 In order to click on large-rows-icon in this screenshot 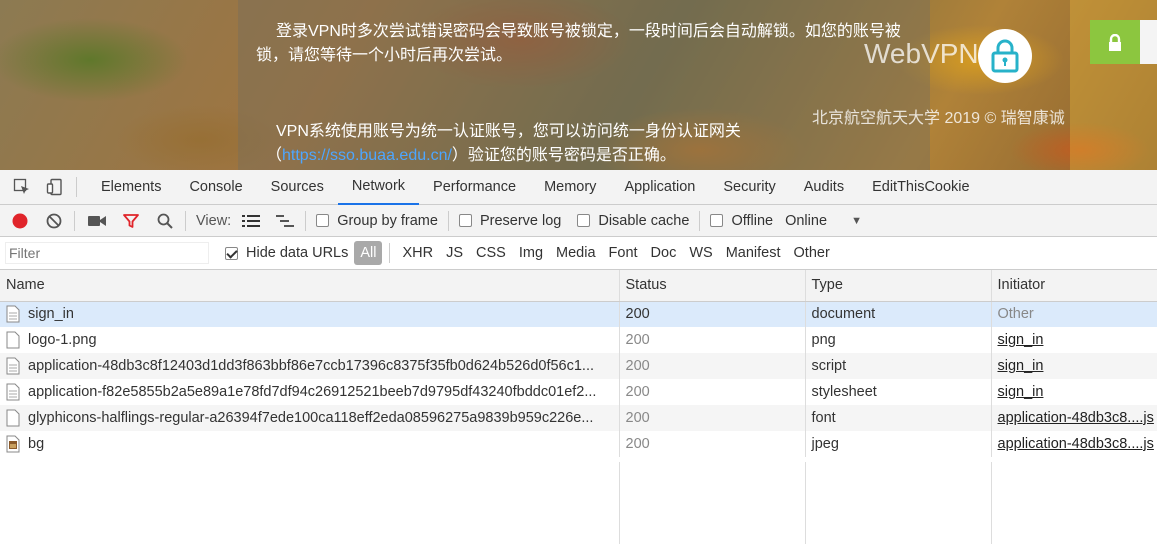, I will do `click(251, 221)`.